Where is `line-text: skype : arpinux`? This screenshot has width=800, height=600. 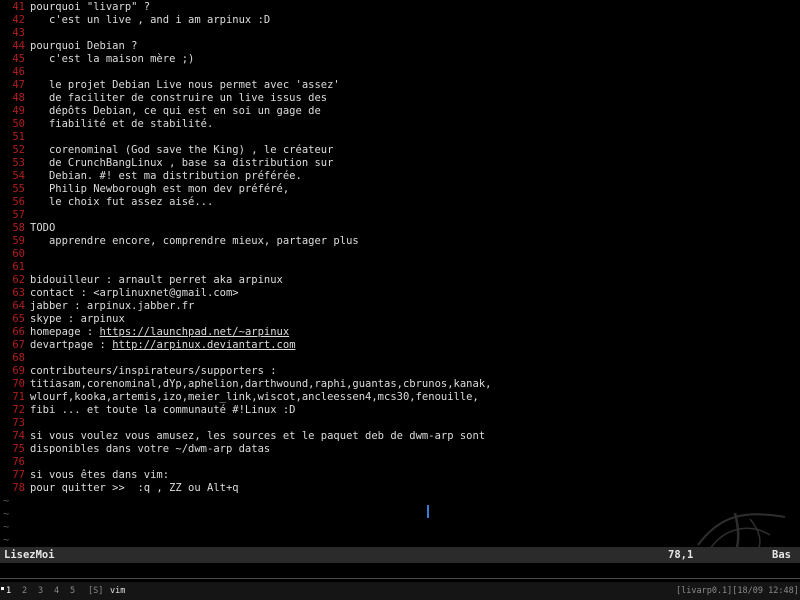 line-text: skype : arpinux is located at coordinates (77, 319).